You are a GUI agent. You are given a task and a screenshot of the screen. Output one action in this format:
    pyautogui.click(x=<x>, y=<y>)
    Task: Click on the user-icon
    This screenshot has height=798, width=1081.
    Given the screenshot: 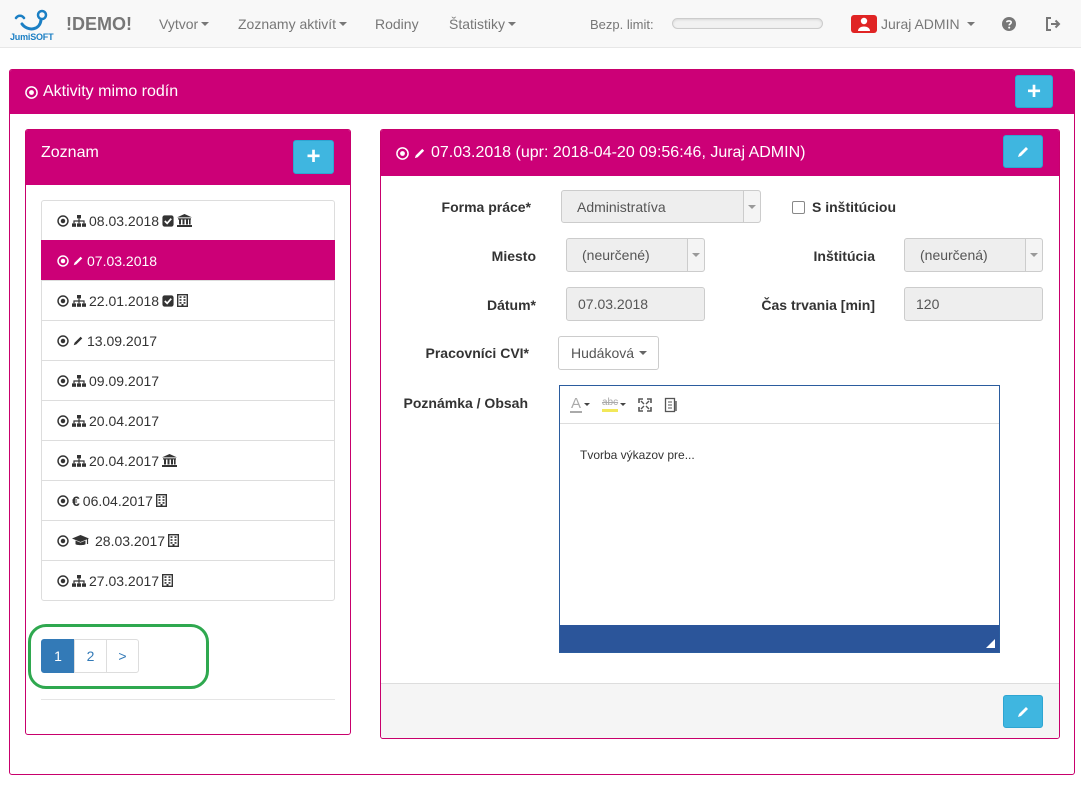 What is the action you would take?
    pyautogui.click(x=864, y=24)
    